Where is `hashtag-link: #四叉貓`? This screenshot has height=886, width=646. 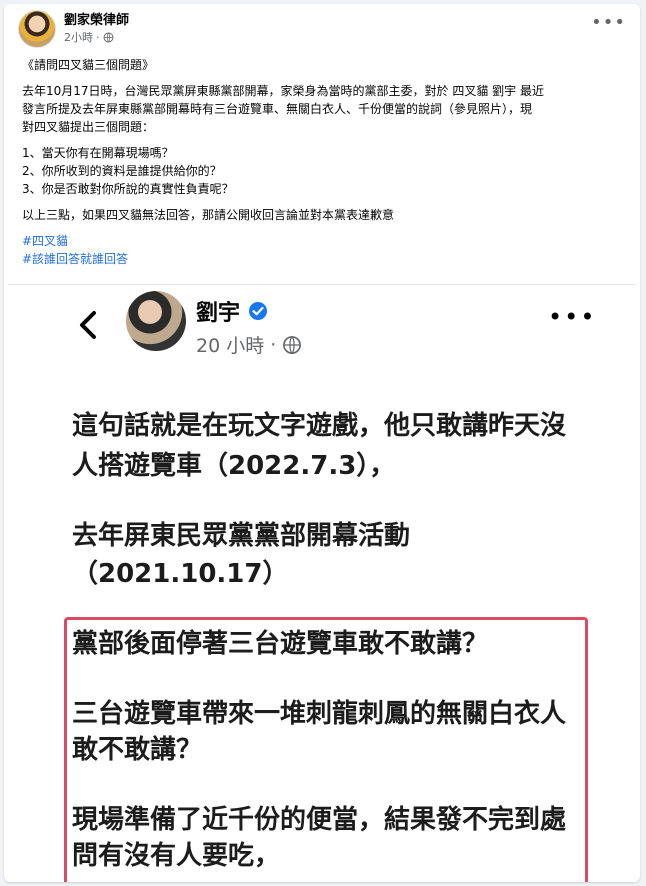 hashtag-link: #四叉貓 is located at coordinates (45, 241).